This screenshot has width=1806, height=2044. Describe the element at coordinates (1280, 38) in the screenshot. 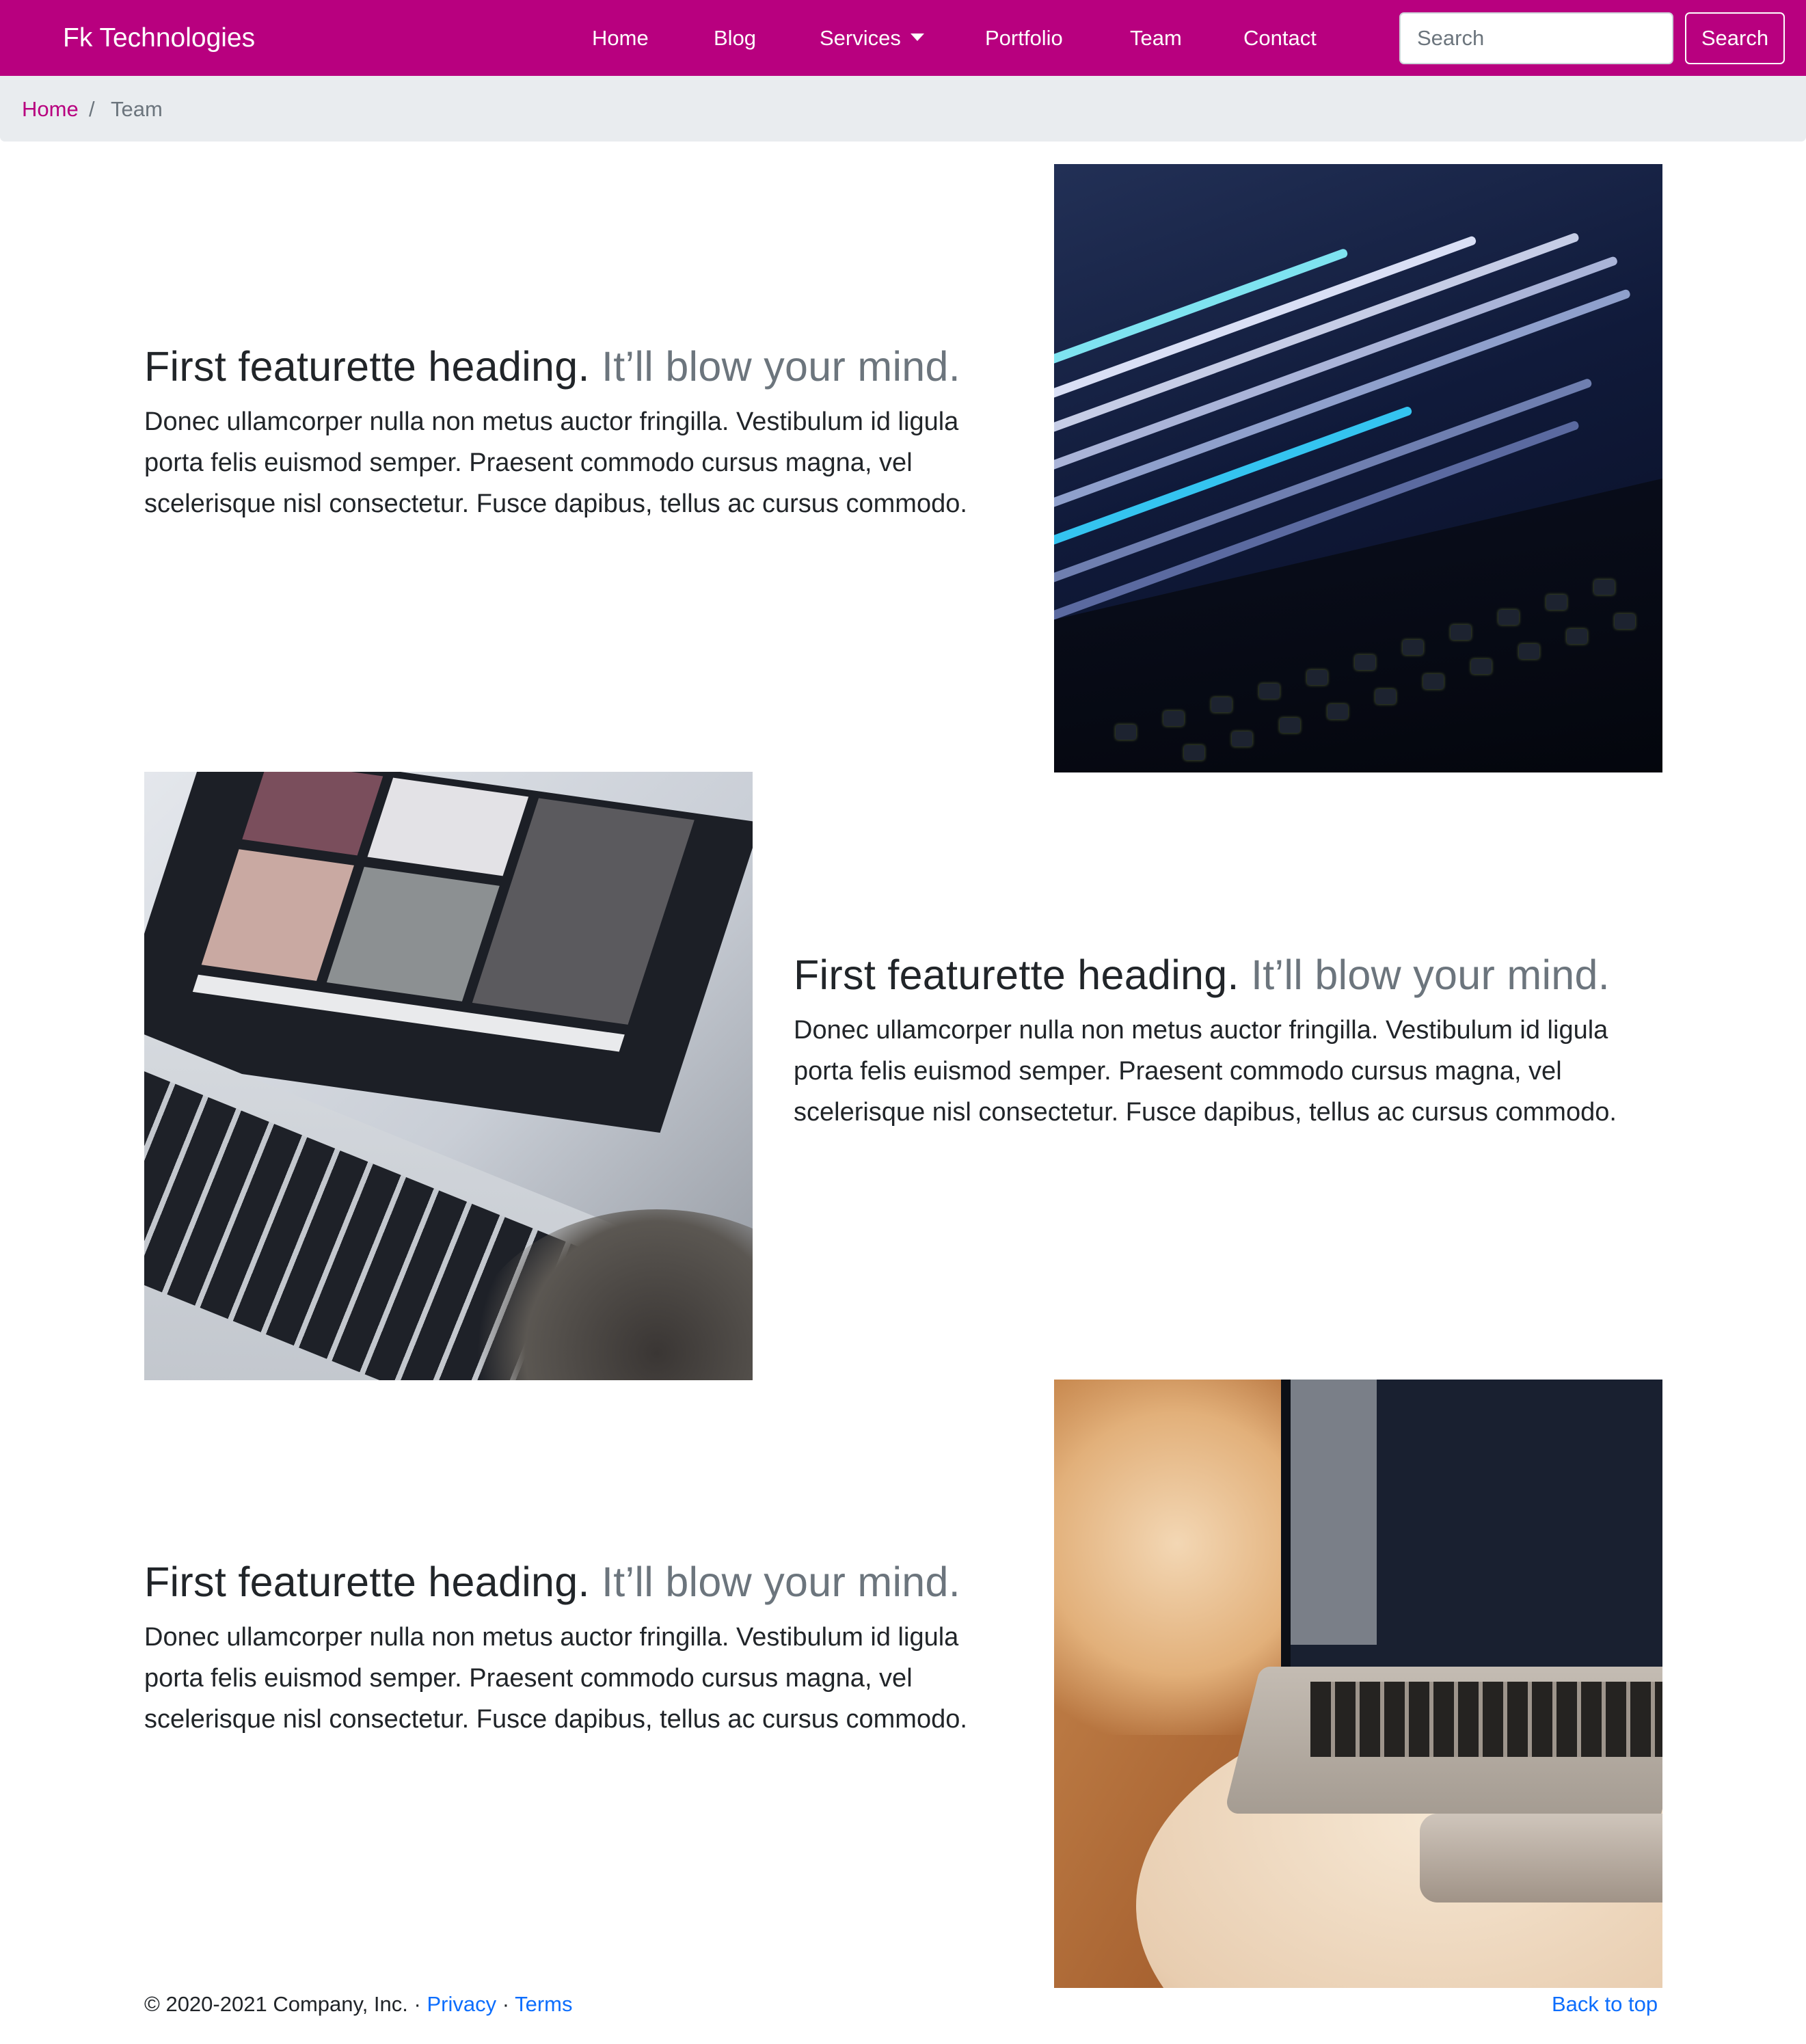

I see `nav-link-contact: Contact` at that location.